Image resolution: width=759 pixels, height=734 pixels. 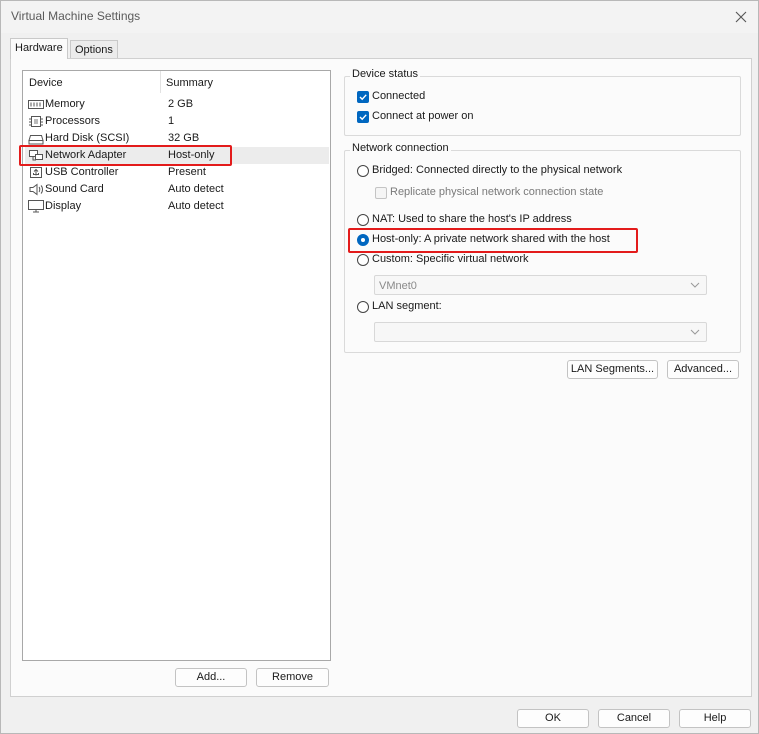 I want to click on ok-button: OK, so click(x=553, y=718).